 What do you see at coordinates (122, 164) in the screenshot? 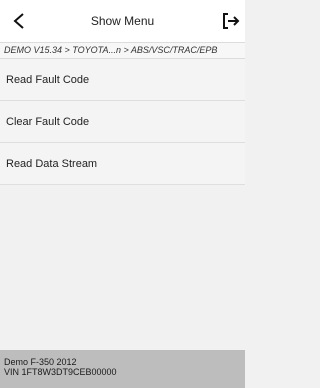
I see `menu-item-read-data-stream: Read Data Stream` at bounding box center [122, 164].